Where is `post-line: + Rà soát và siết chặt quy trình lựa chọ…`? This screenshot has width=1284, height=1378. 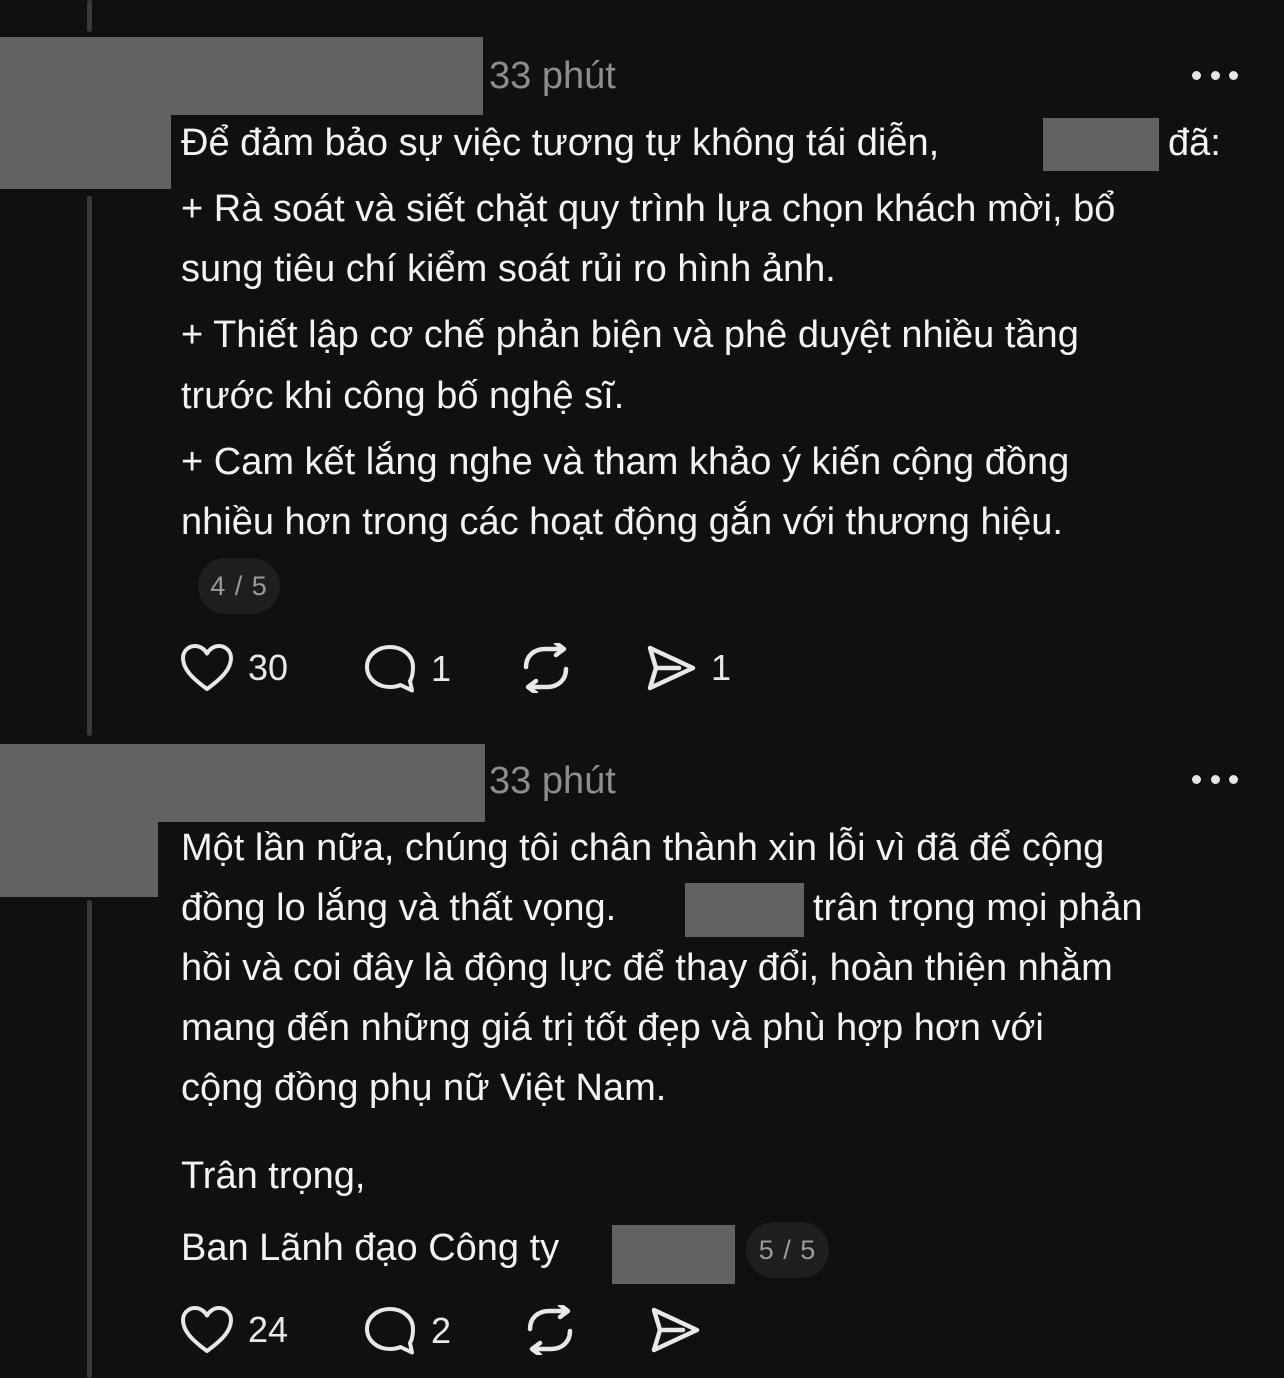 post-line: + Rà soát và siết chặt quy trình lựa chọ… is located at coordinates (648, 209).